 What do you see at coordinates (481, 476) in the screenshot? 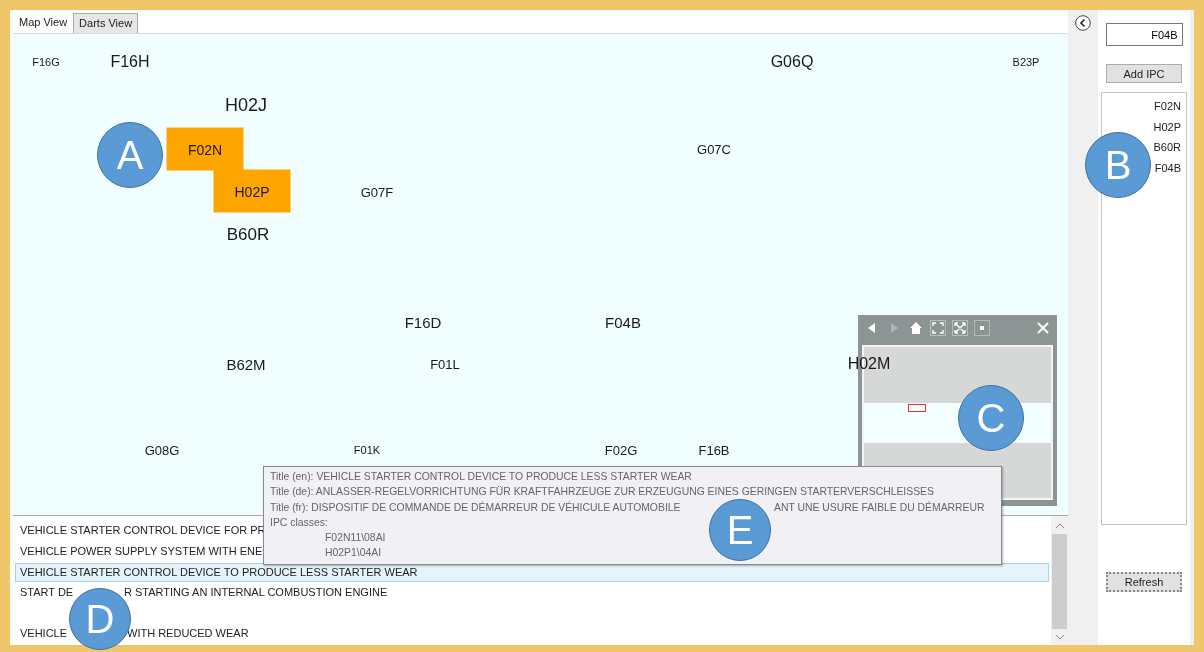
I see `tooltip-text: Title (en): VEHICLE STARTER CONTROL DEVICE TO PRODUCE LESS STARTER WEAR` at bounding box center [481, 476].